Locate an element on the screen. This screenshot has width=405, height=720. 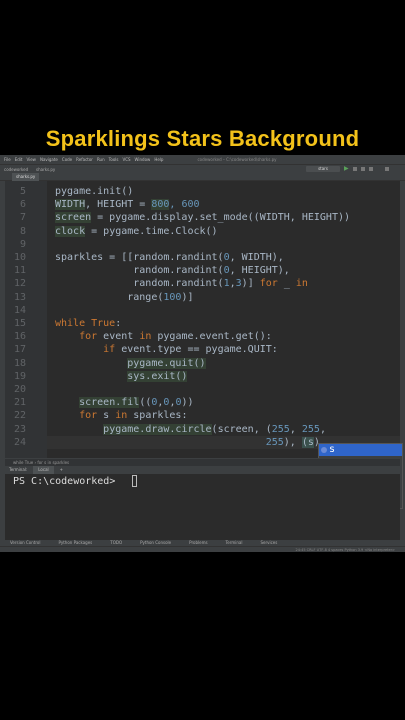
code-line: 8 clock = pygame.time.Clock() is located at coordinates (202, 231).